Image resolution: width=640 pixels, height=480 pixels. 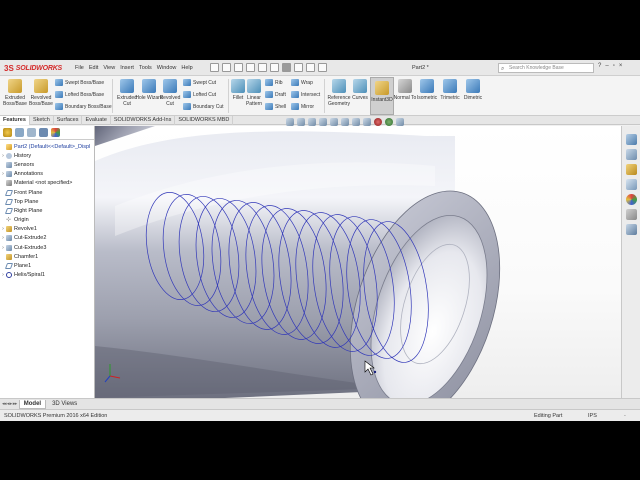 What do you see at coordinates (79, 68) in the screenshot?
I see `menu-file: File` at bounding box center [79, 68].